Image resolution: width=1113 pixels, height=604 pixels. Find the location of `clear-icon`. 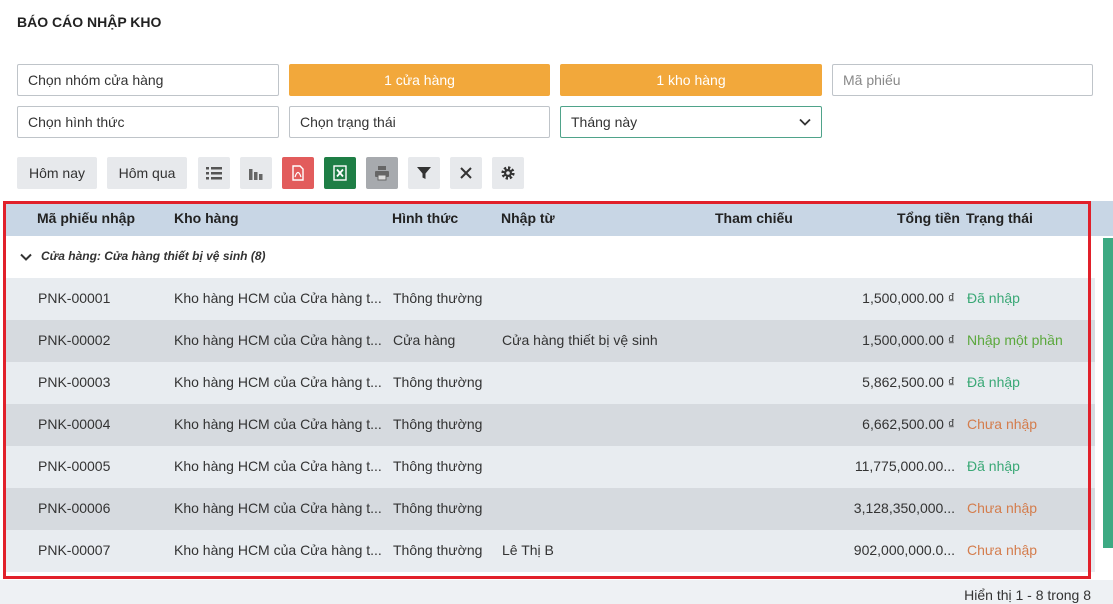

clear-icon is located at coordinates (466, 173).